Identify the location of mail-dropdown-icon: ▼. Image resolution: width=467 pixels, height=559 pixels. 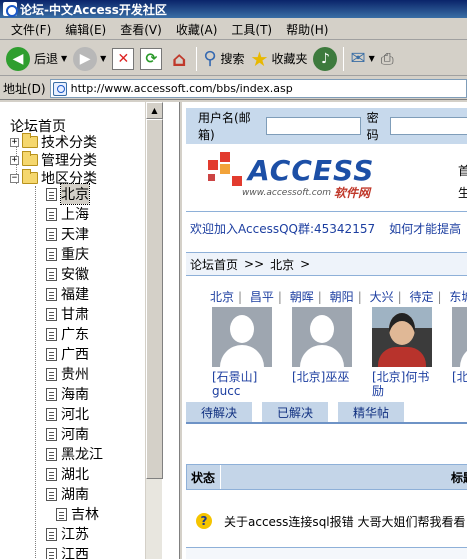
(372, 58).